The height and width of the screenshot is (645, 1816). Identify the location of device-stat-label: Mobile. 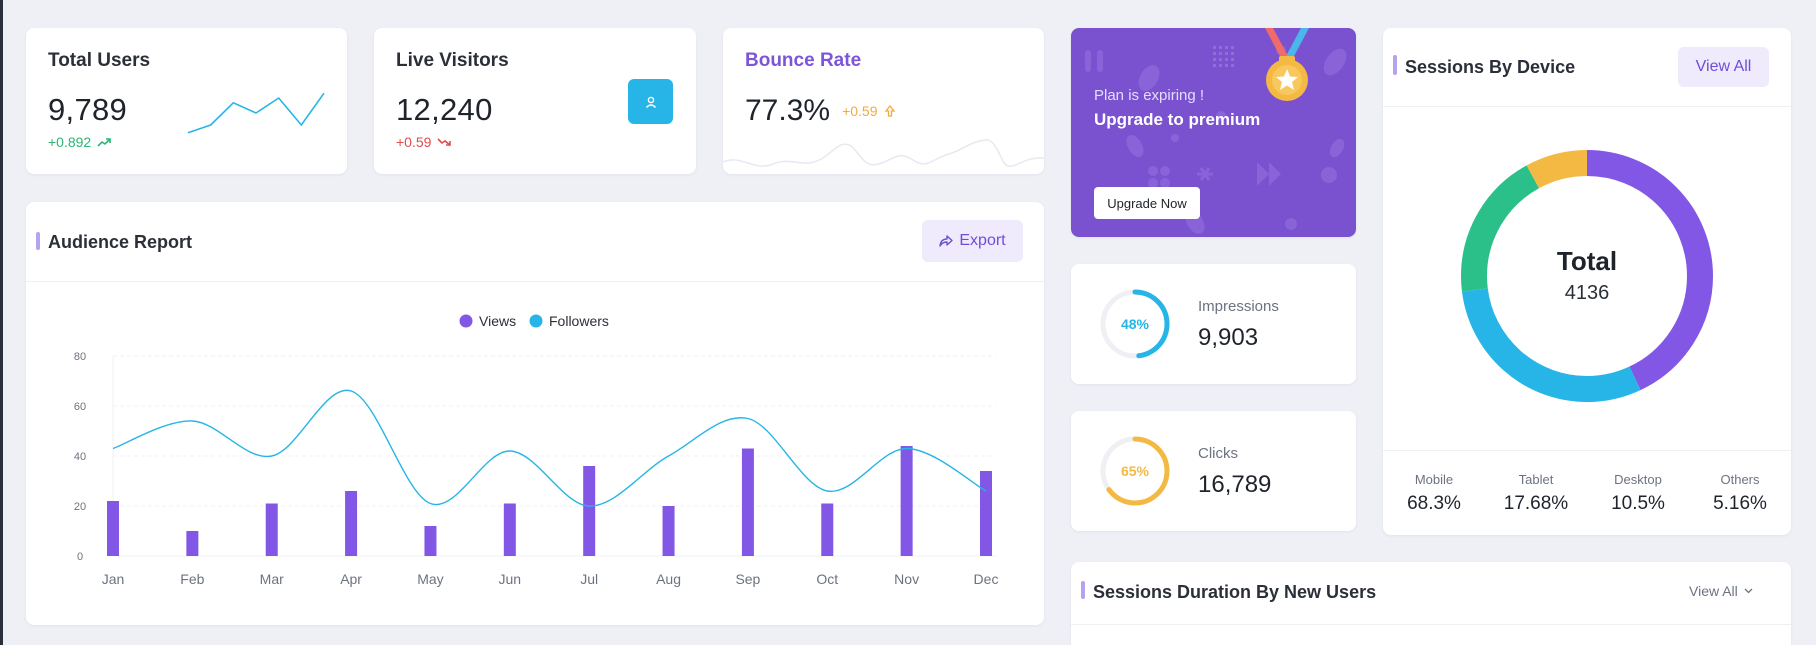
(1434, 479).